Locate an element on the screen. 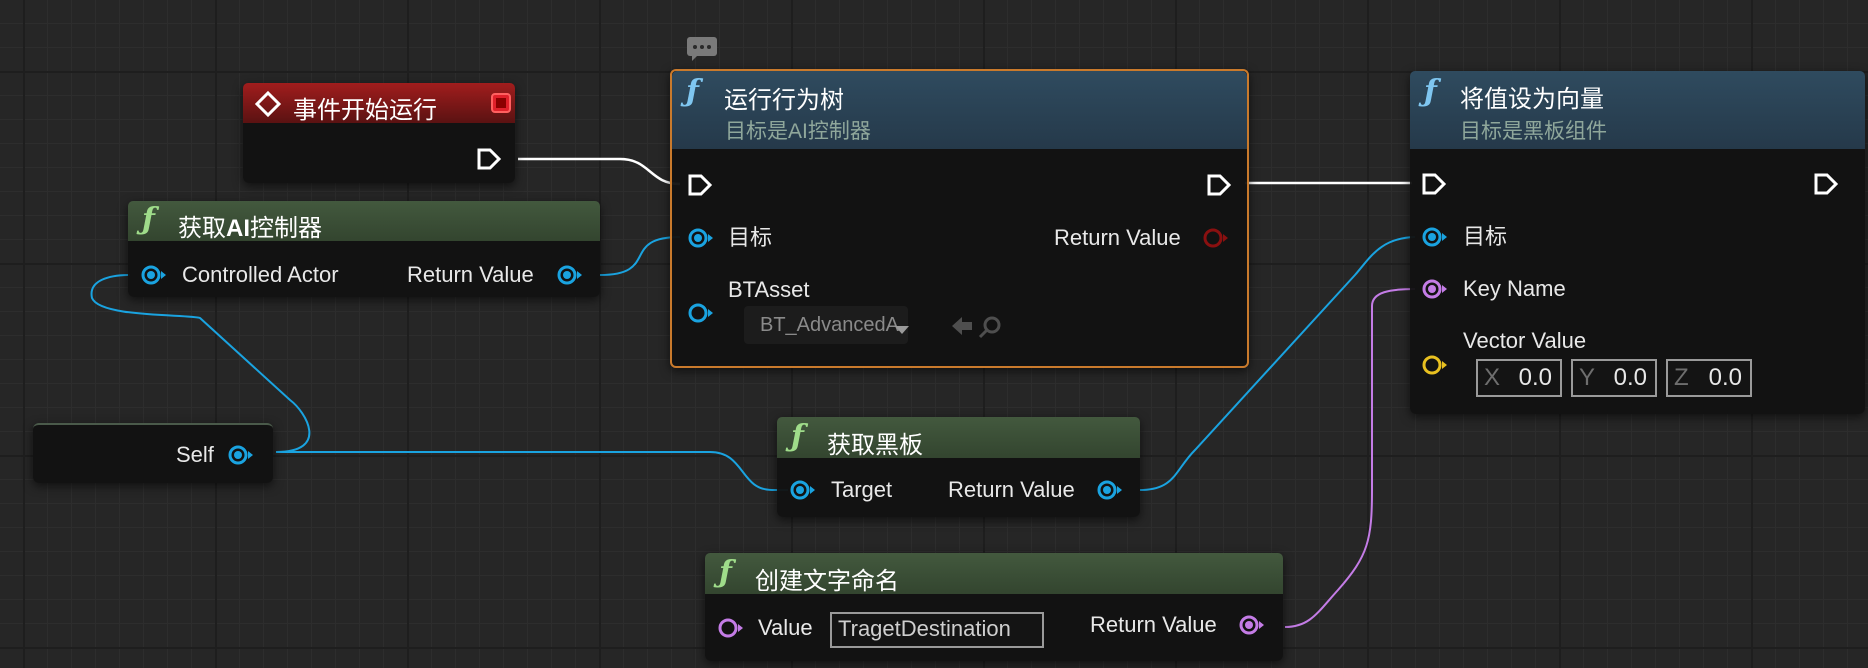  z-axis-label: Z is located at coordinates (1681, 377).